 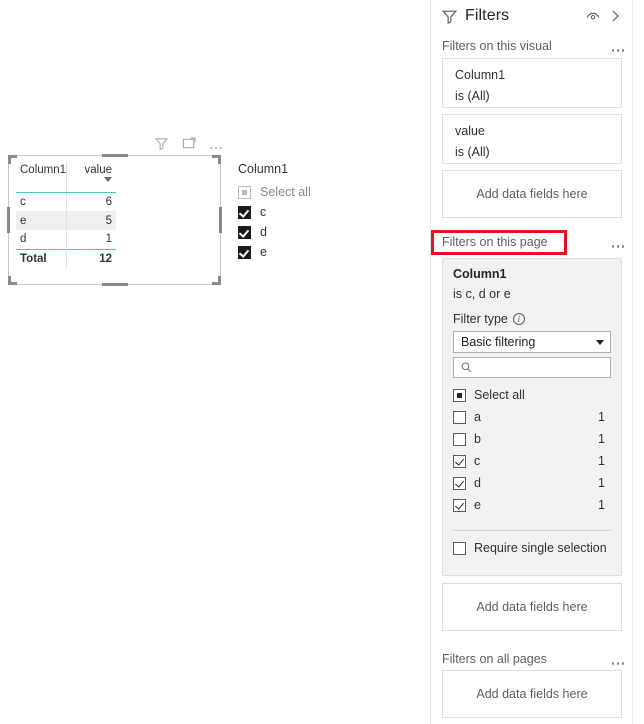 I want to click on section-label: Filters on this page, so click(x=495, y=242).